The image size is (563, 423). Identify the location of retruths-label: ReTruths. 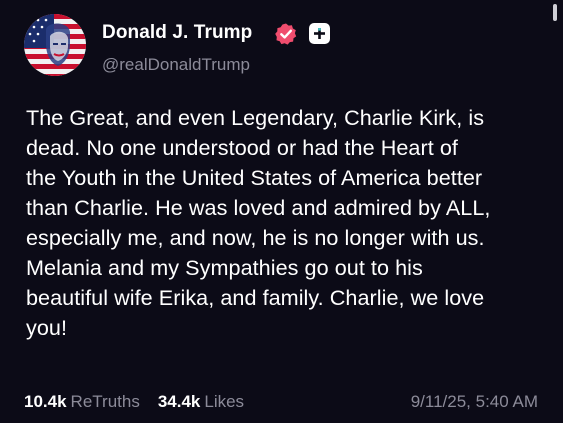
(105, 401).